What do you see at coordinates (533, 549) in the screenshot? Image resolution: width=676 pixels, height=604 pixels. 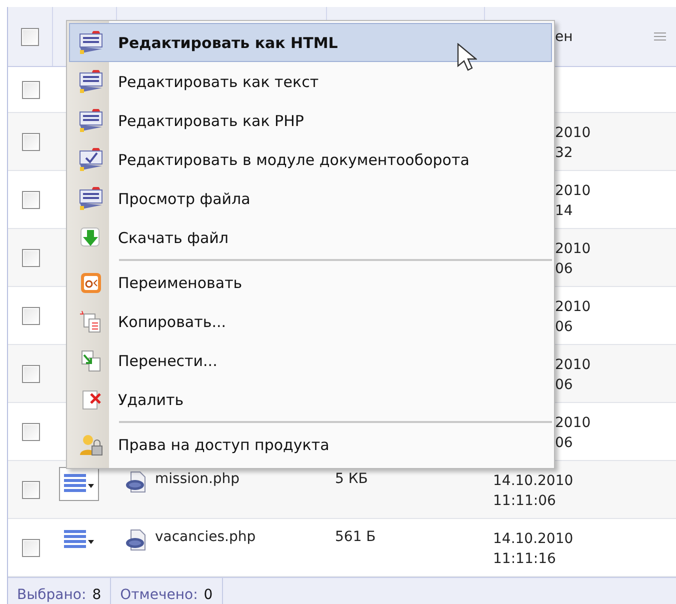 I see `date-cell-text: 14.10.2010 11:11:16` at bounding box center [533, 549].